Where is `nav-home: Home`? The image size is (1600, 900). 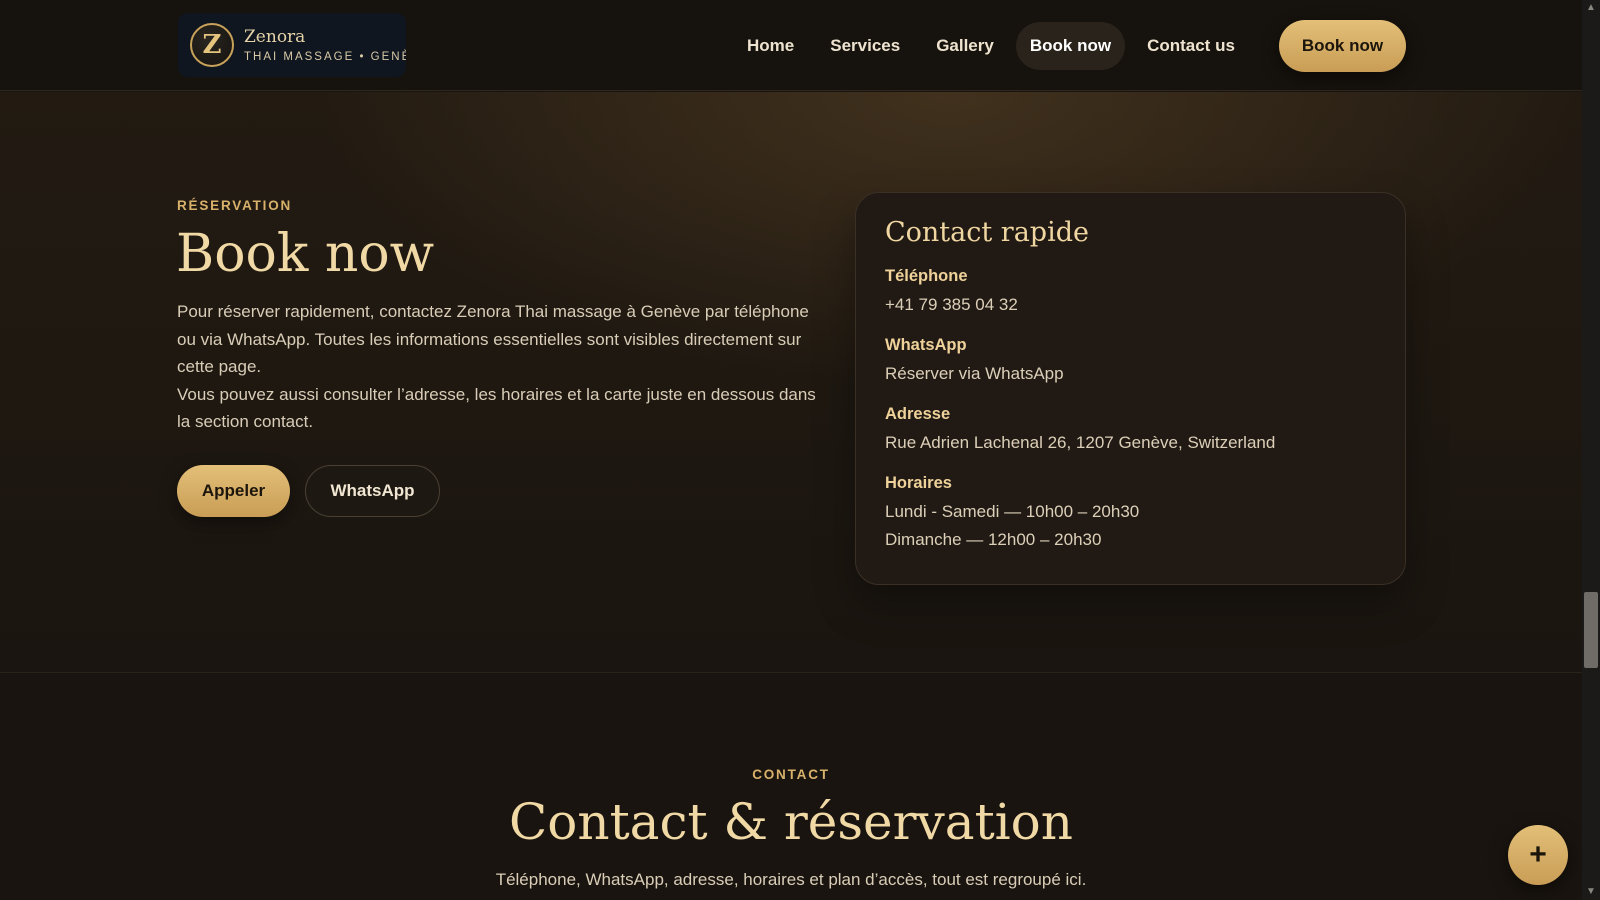
nav-home: Home is located at coordinates (770, 46).